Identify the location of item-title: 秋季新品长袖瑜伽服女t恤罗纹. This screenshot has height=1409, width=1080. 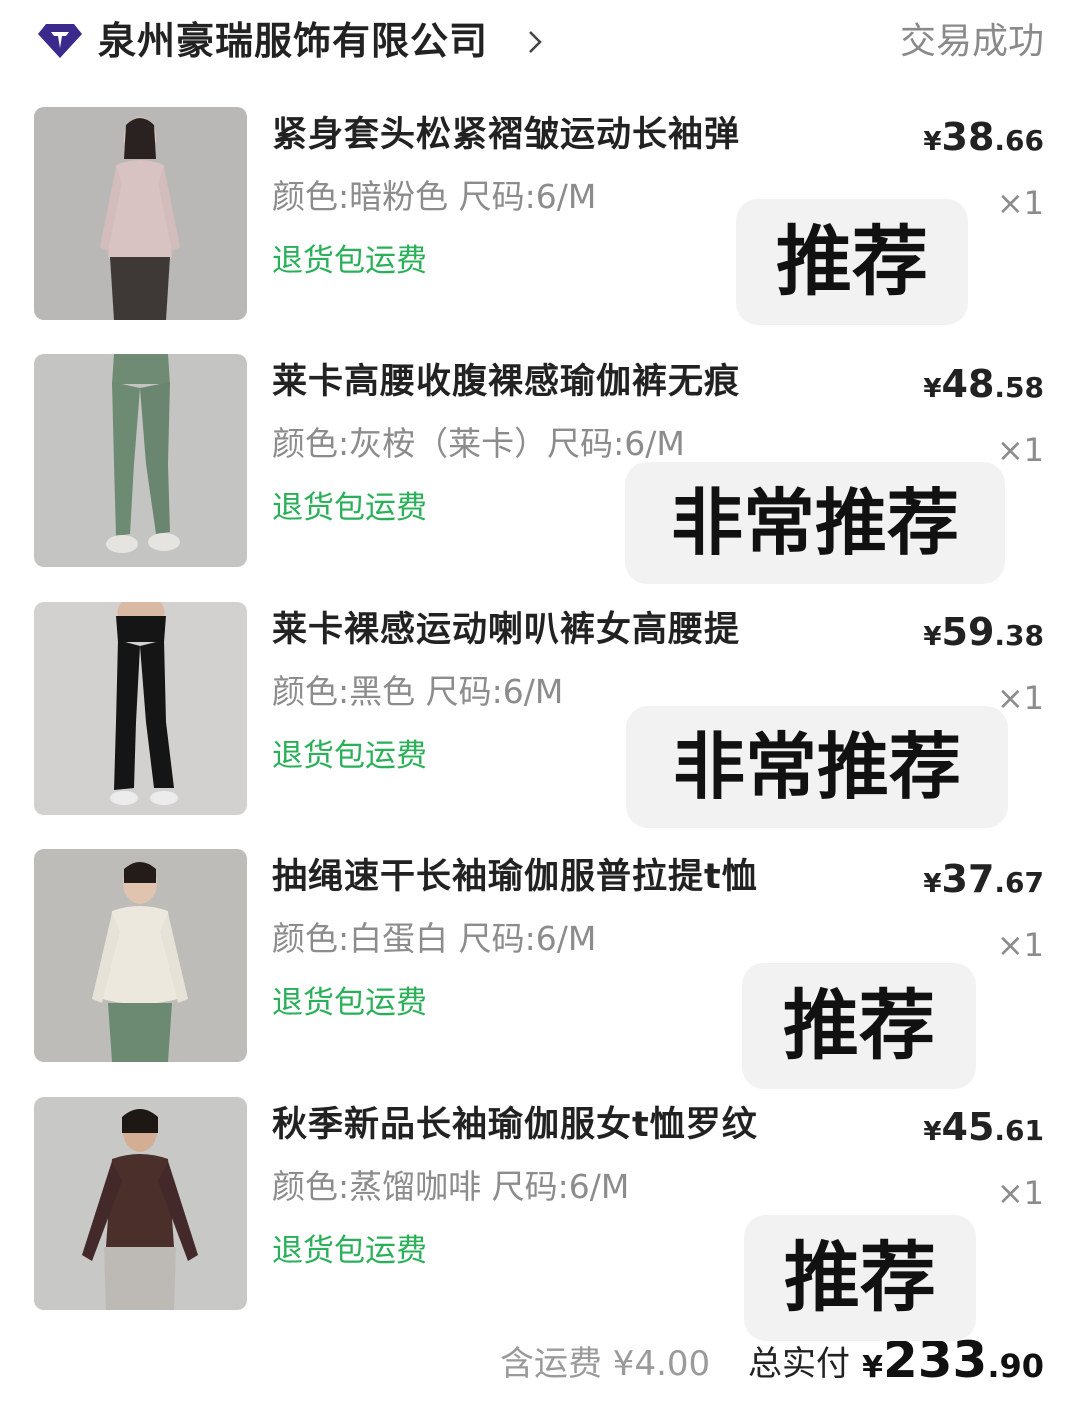
(515, 1125).